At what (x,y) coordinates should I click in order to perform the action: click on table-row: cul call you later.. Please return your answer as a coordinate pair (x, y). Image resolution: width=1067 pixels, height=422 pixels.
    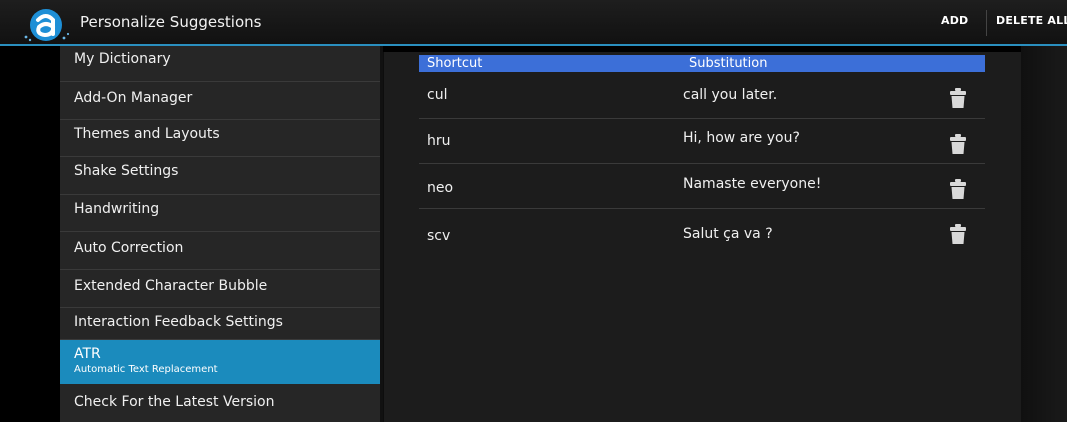
    Looking at the image, I should click on (702, 96).